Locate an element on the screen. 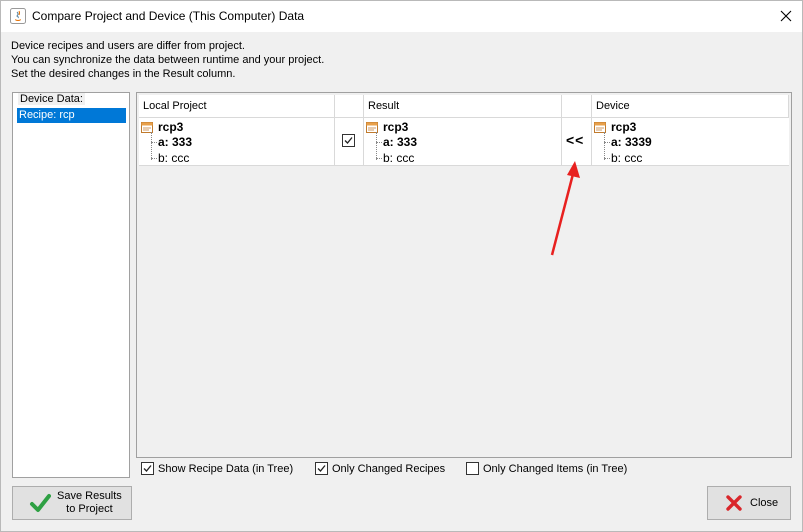 The height and width of the screenshot is (532, 803). close-icon is located at coordinates (786, 16).